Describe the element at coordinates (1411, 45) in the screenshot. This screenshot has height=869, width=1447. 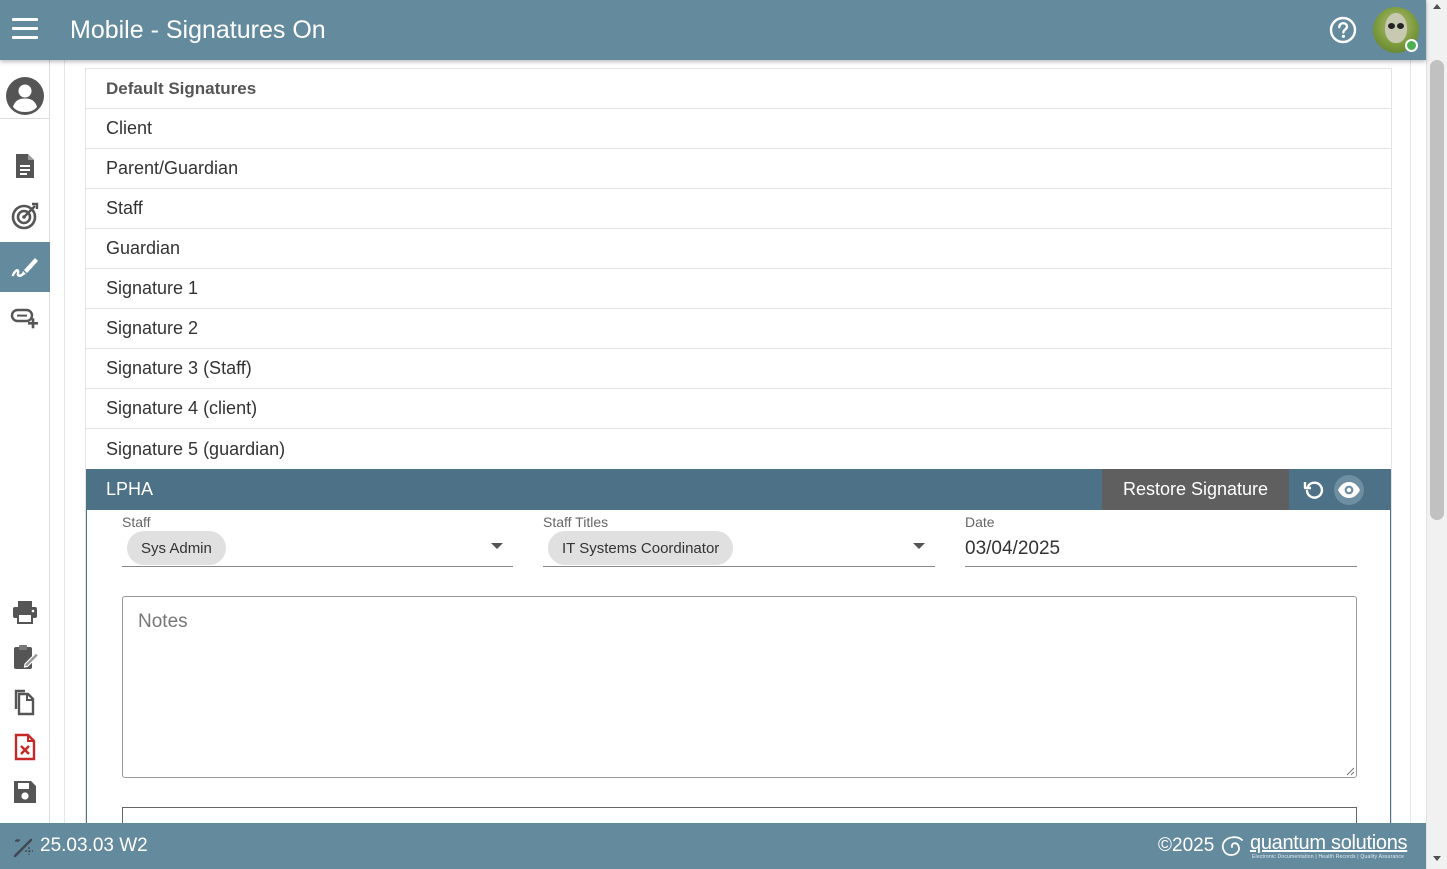
I see `online-status-badge` at that location.